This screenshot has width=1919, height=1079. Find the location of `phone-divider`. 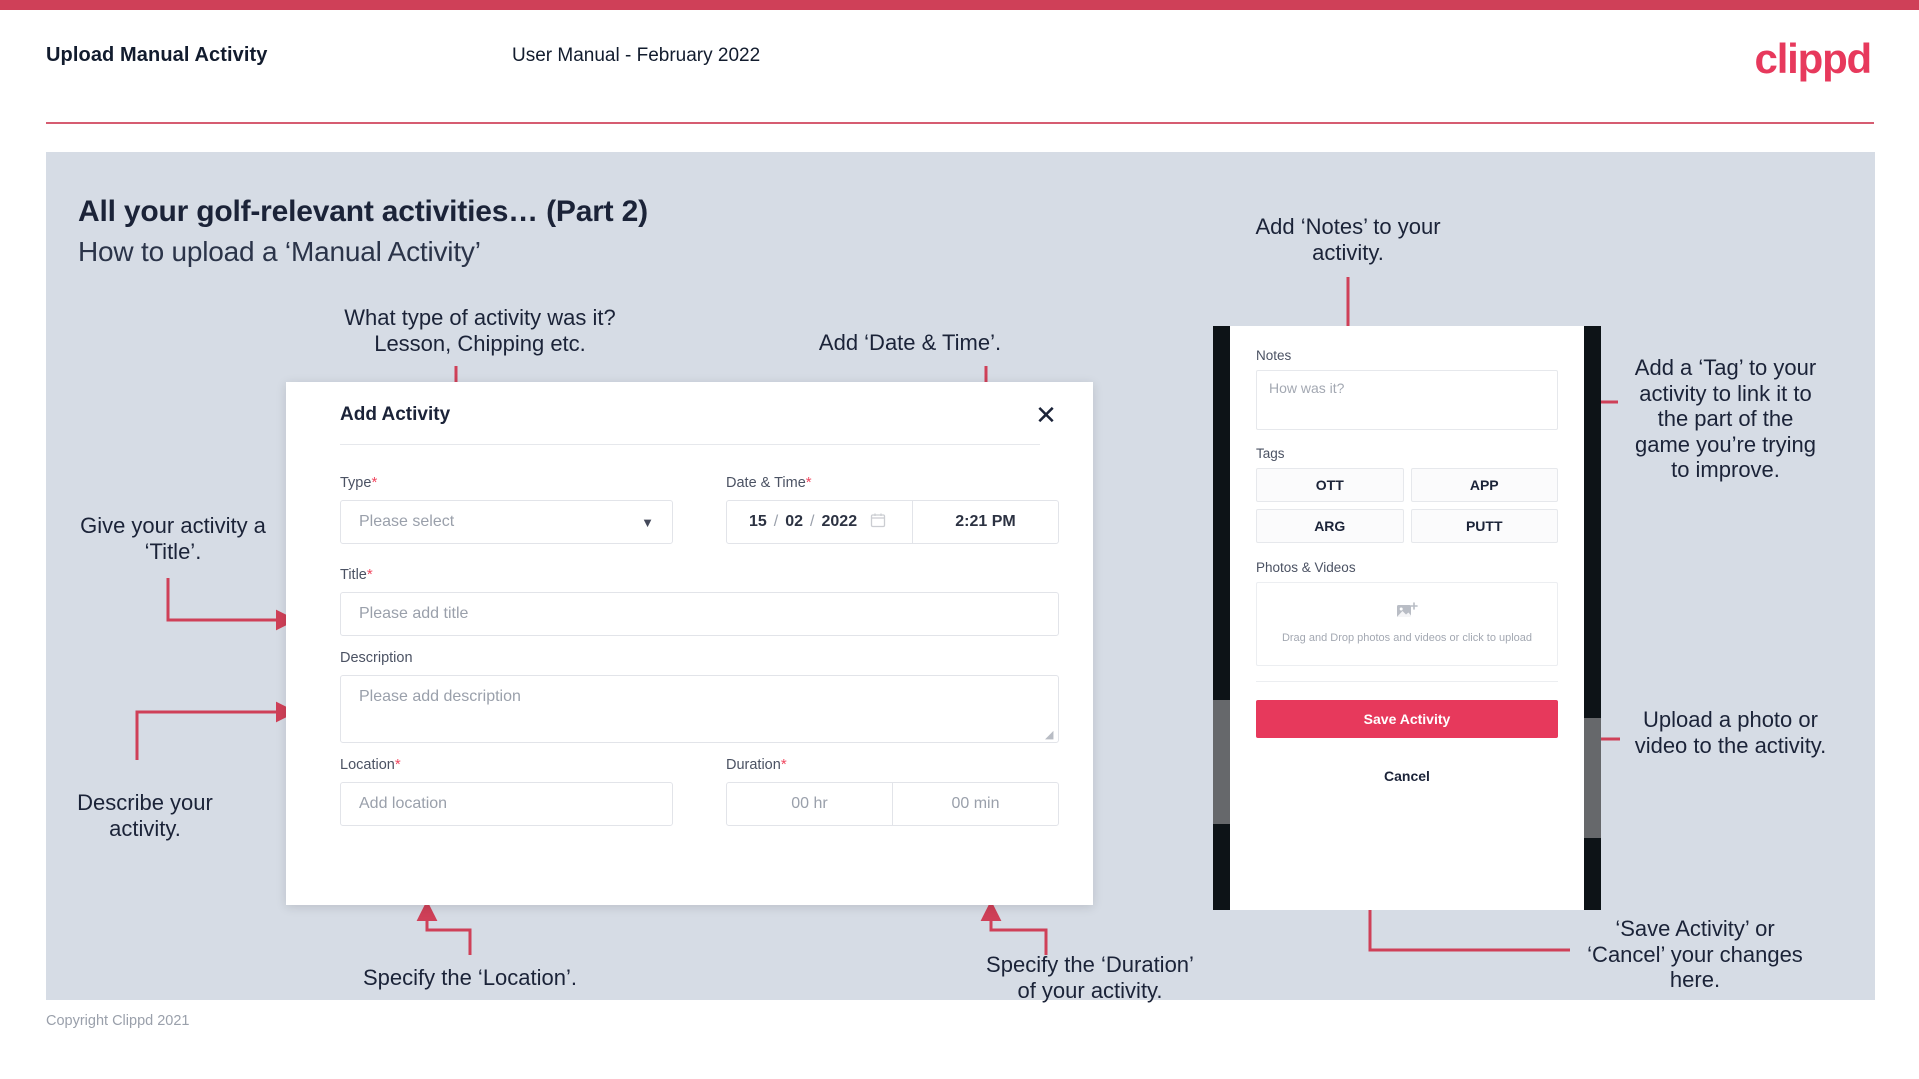

phone-divider is located at coordinates (1407, 681).